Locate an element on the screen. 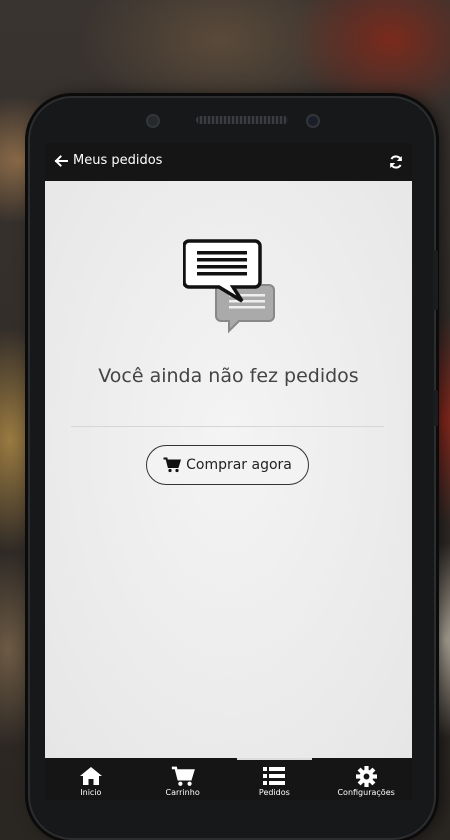  app-bar: Meus pedidos is located at coordinates (228, 162).